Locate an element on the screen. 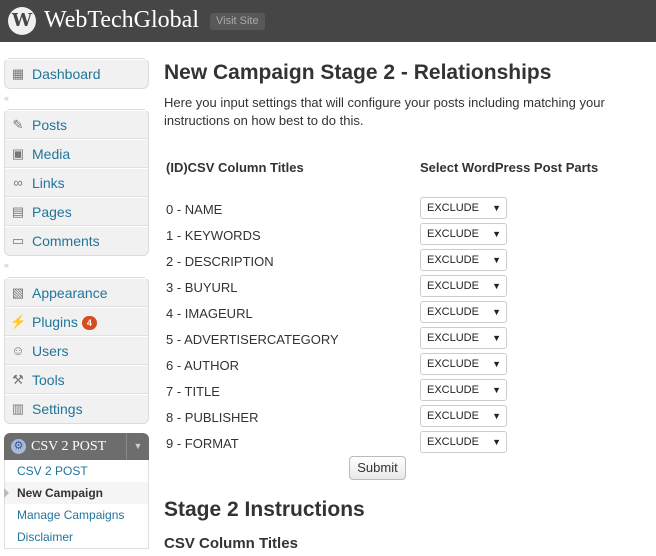  mapping-row: 1 - KEYWORDS EXCLUDE ▼ is located at coordinates (364, 235).